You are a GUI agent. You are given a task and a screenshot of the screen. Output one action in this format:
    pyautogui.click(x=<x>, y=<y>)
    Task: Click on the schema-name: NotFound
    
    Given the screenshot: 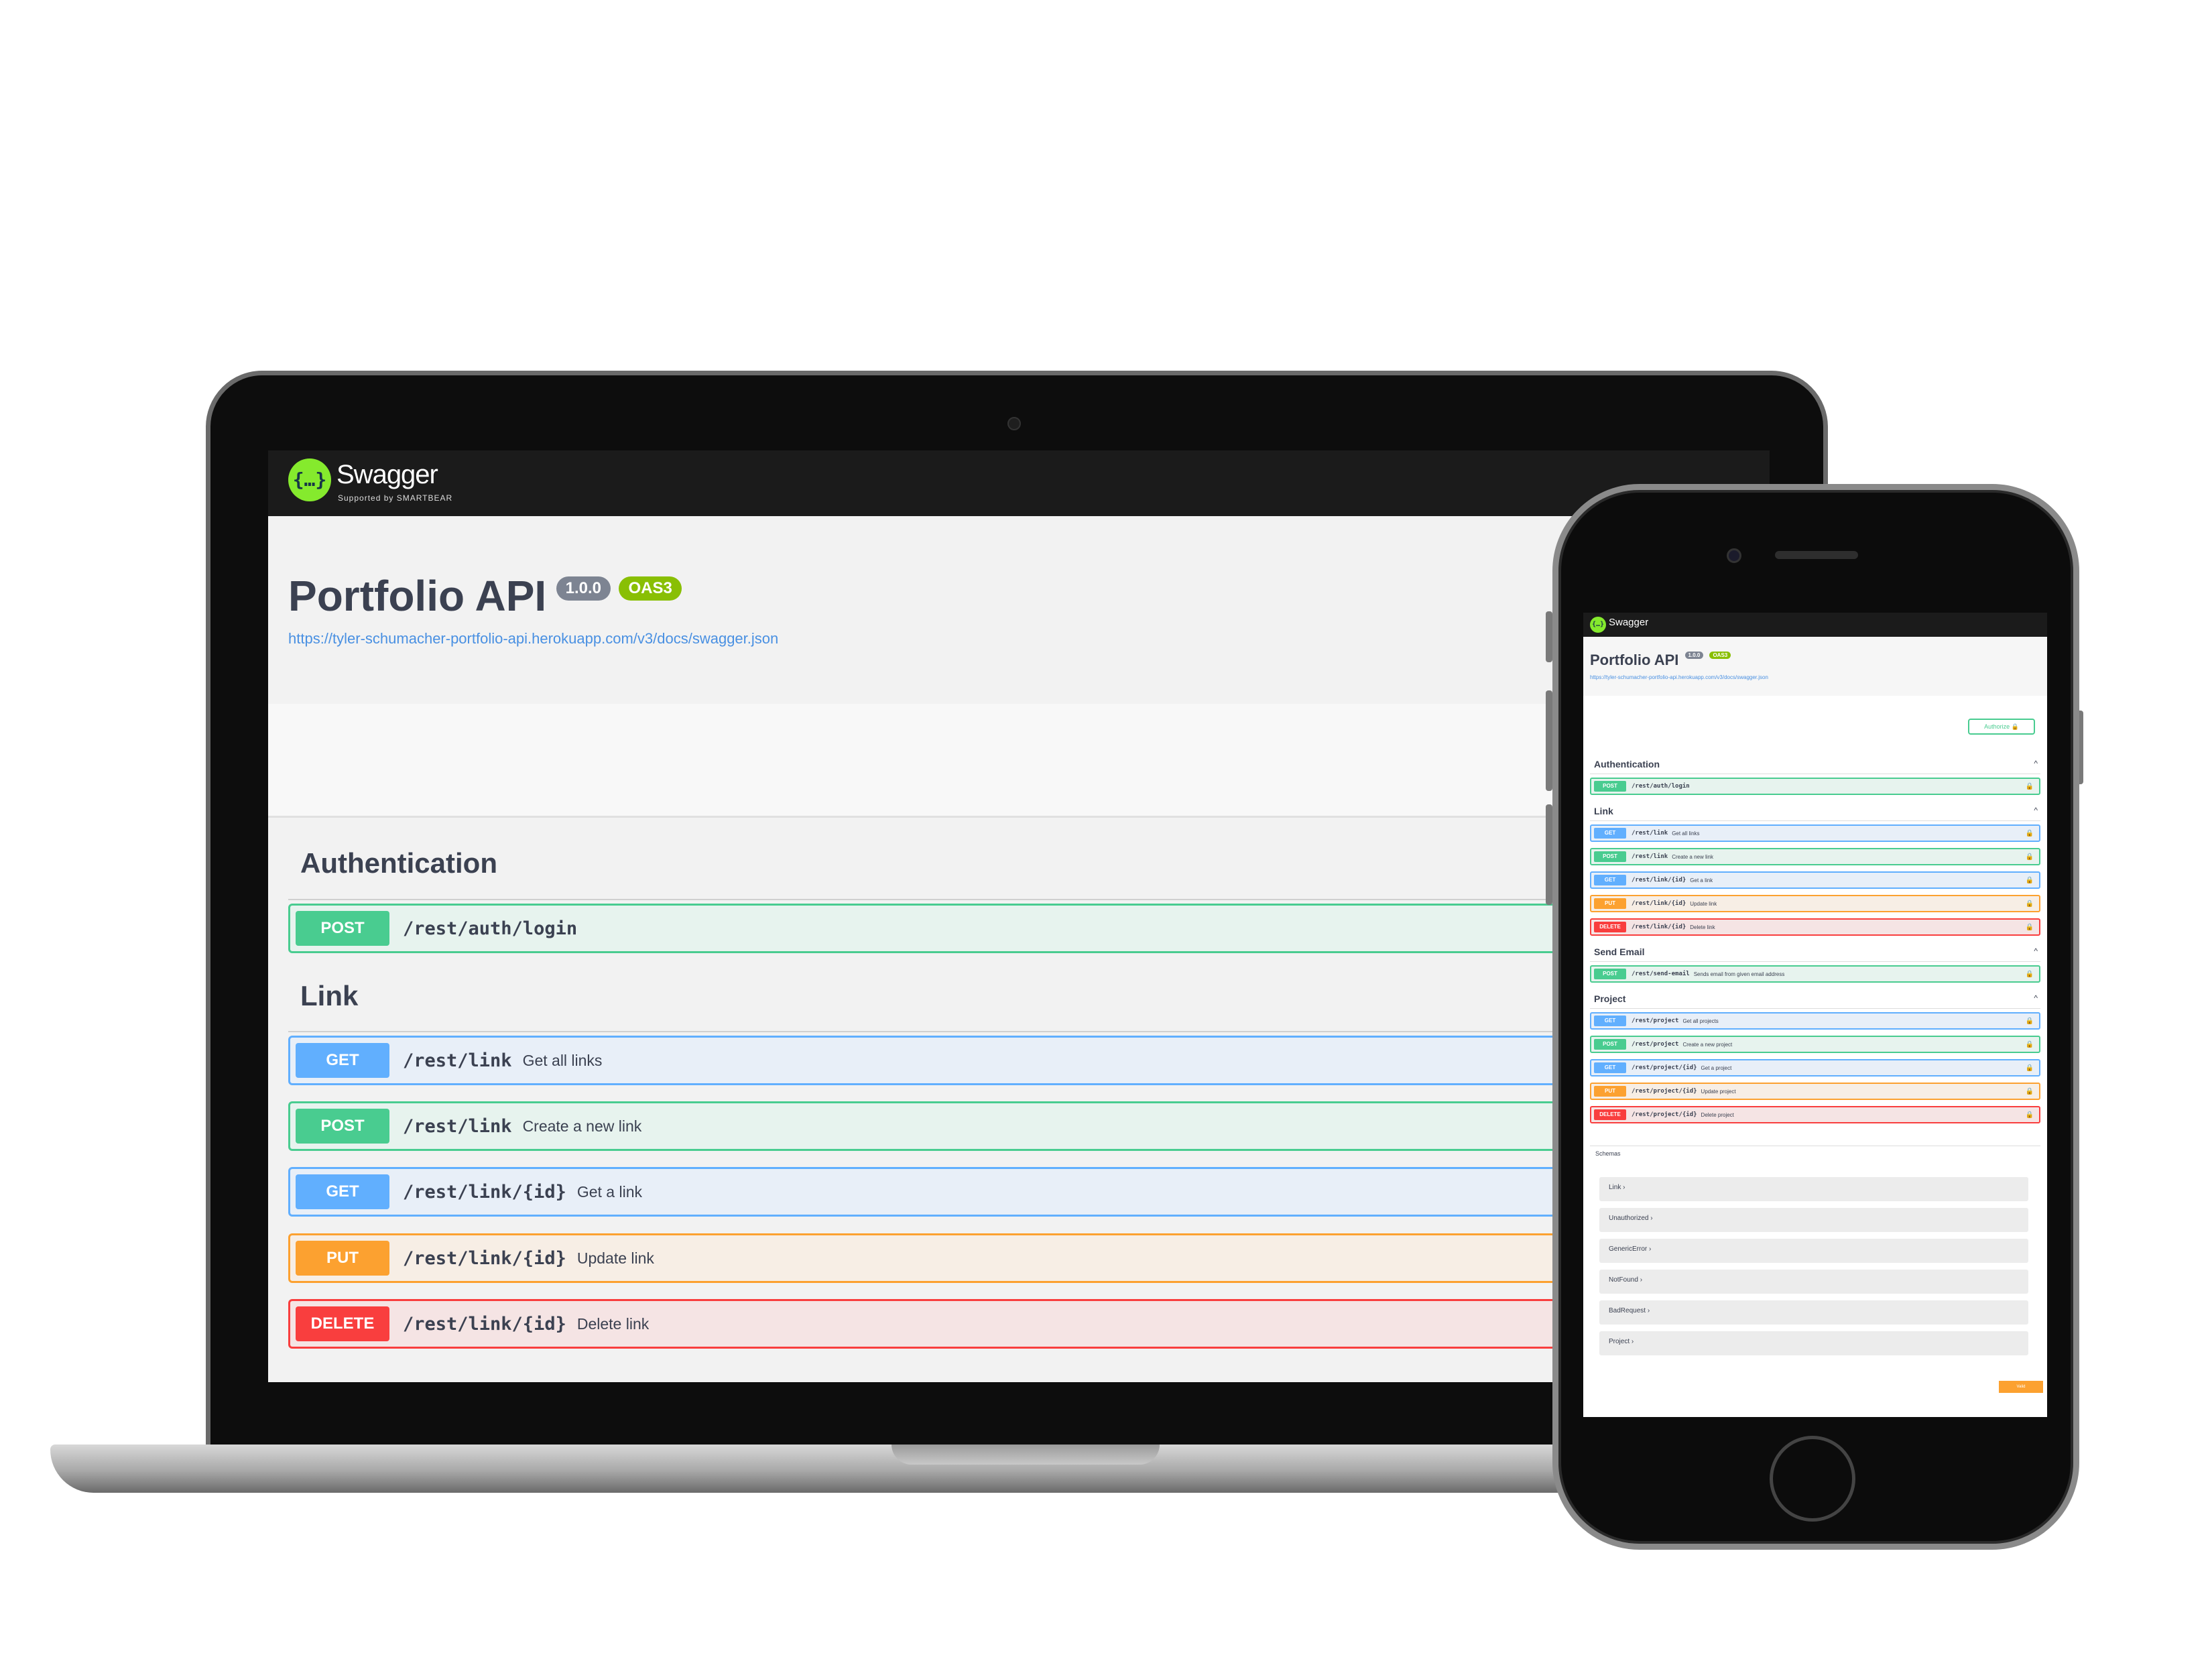 What is the action you would take?
    pyautogui.click(x=1623, y=1280)
    